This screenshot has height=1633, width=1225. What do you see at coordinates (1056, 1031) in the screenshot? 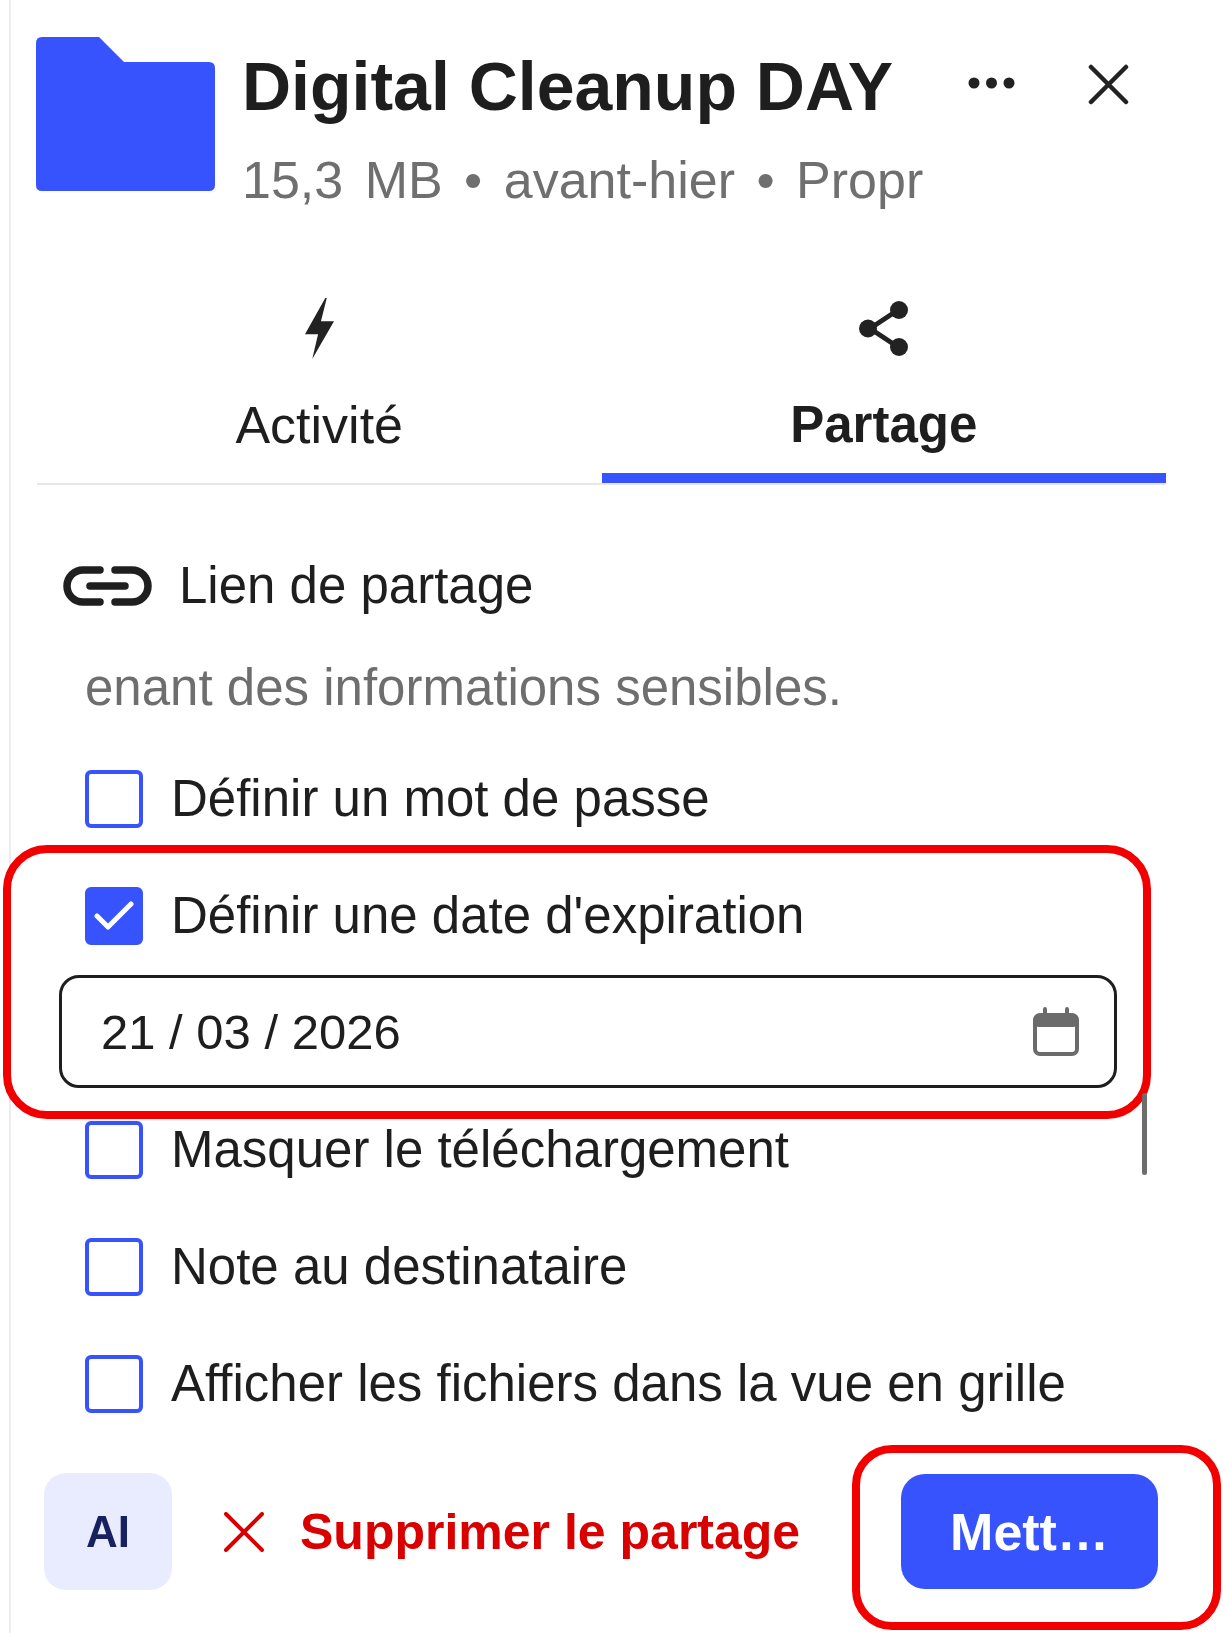
I see `calendar-icon` at bounding box center [1056, 1031].